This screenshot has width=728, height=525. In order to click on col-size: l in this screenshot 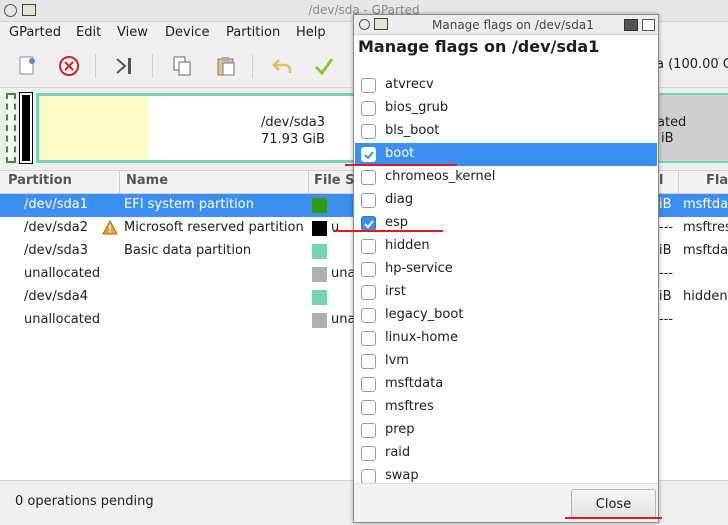, I will do `click(661, 180)`.